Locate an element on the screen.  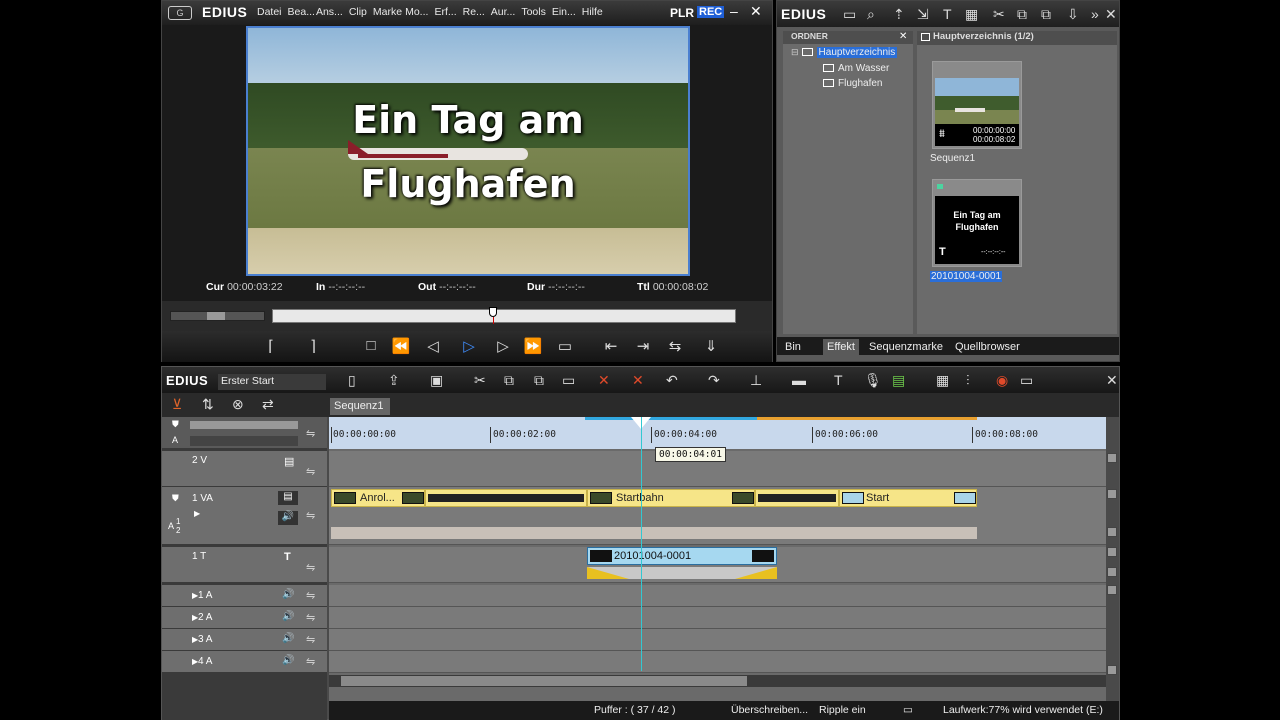
track-link-icon: ⇅ is located at coordinates (208, 404).